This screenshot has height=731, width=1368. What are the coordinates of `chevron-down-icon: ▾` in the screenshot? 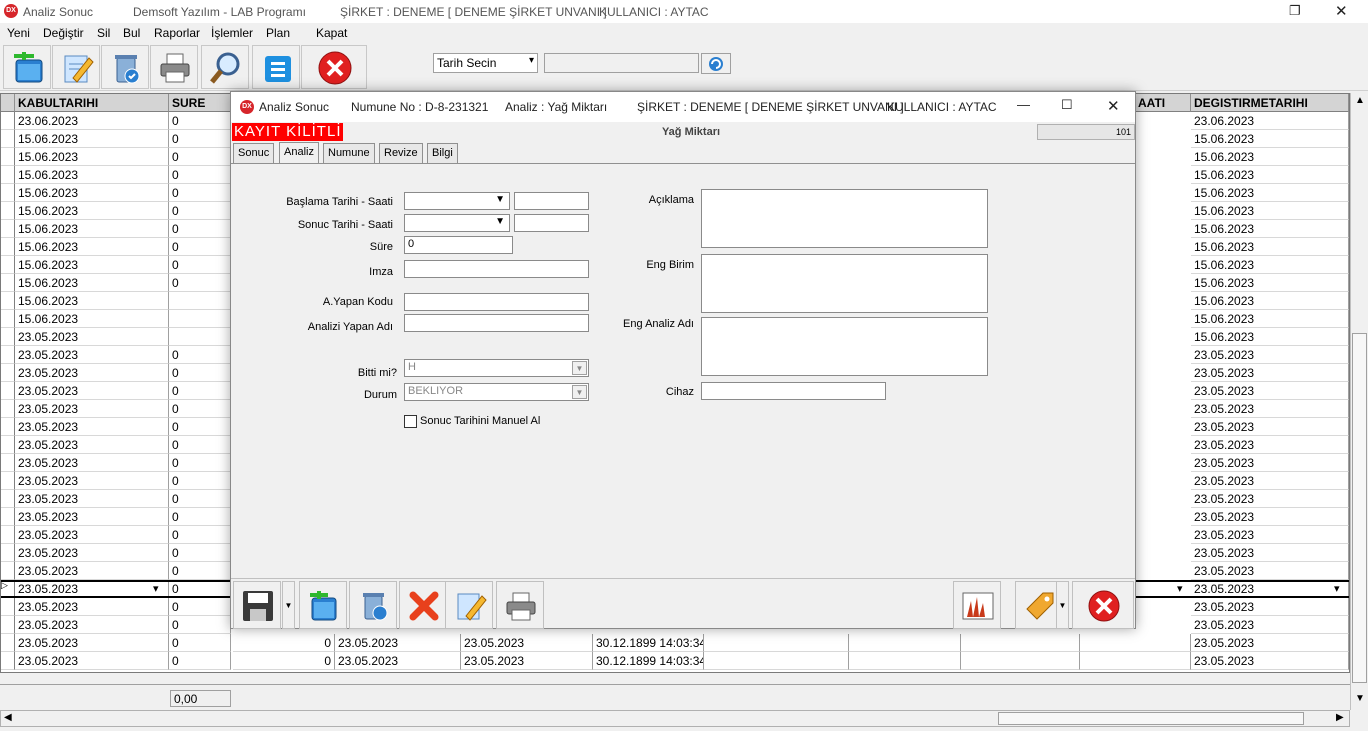 It's located at (1337, 588).